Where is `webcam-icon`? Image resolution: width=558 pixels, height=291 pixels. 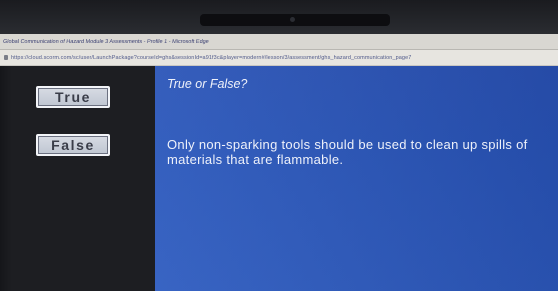
webcam-icon is located at coordinates (292, 19).